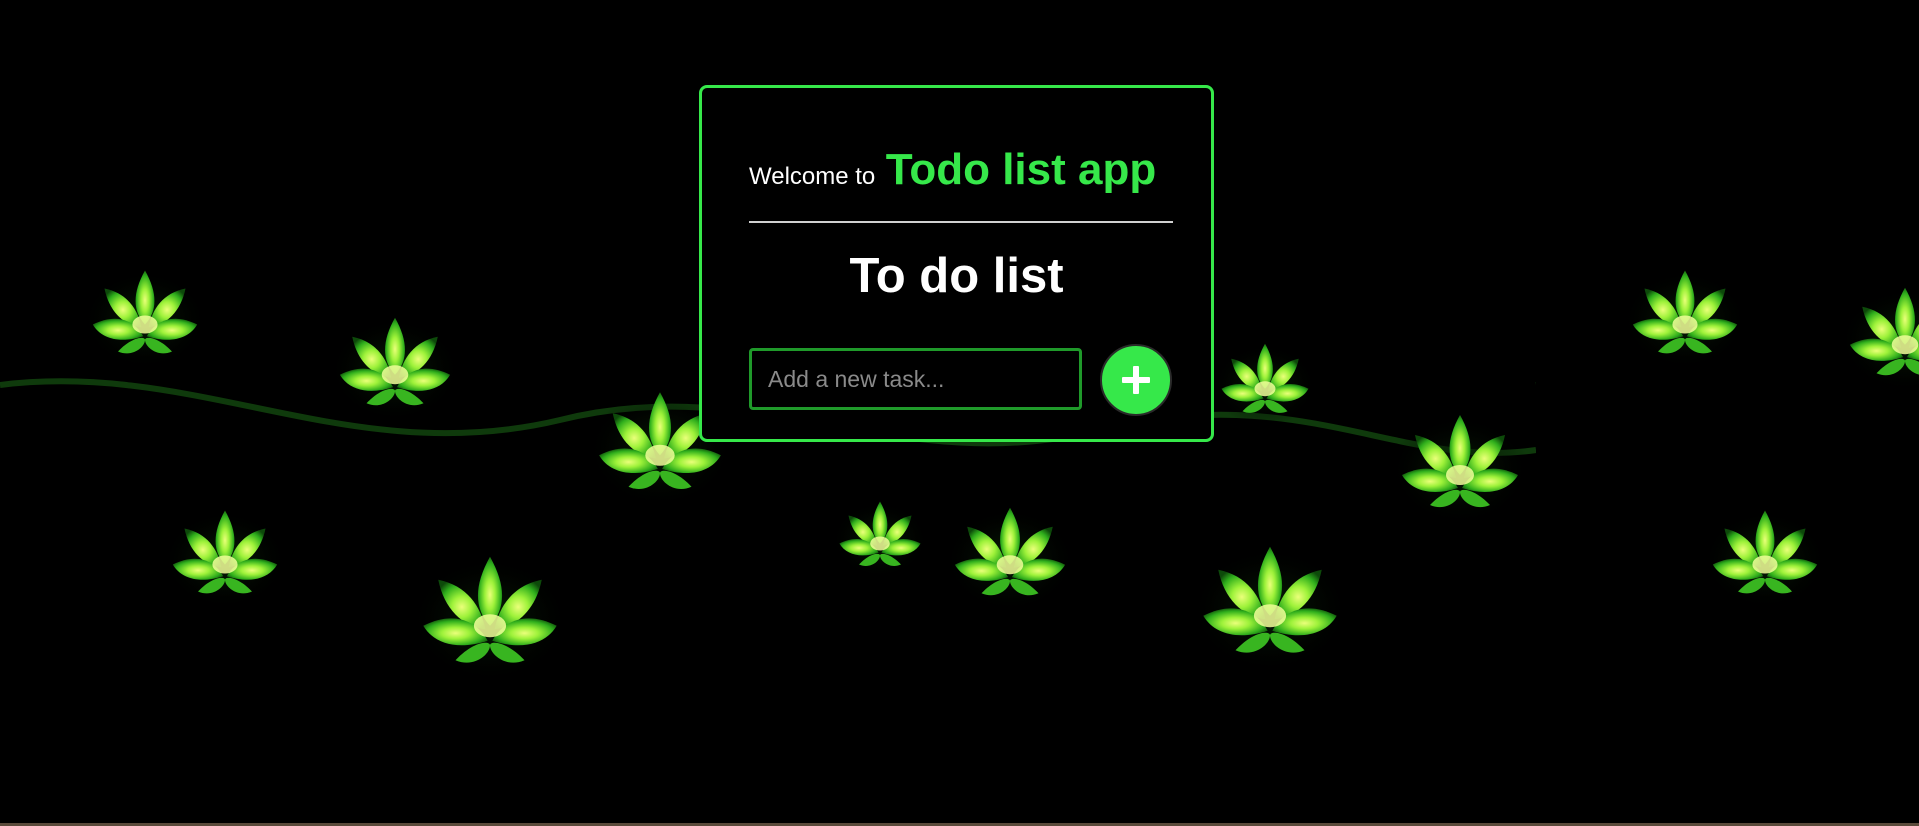 This screenshot has height=826, width=1919. I want to click on plus-icon, so click(1136, 380).